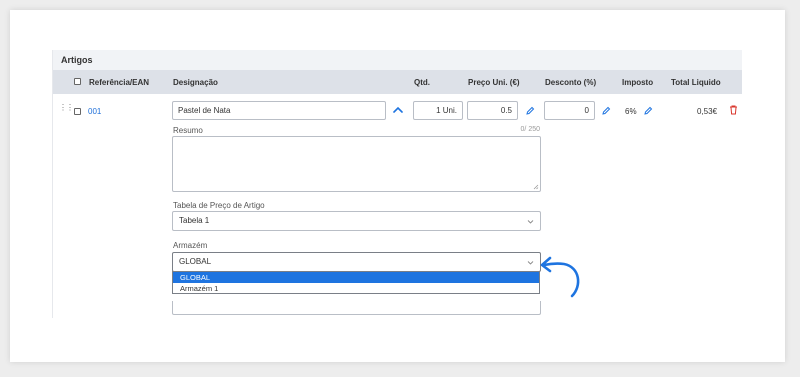 The width and height of the screenshot is (800, 377). I want to click on warehouse-dropdown: GLOBAL Armazém 1, so click(356, 282).